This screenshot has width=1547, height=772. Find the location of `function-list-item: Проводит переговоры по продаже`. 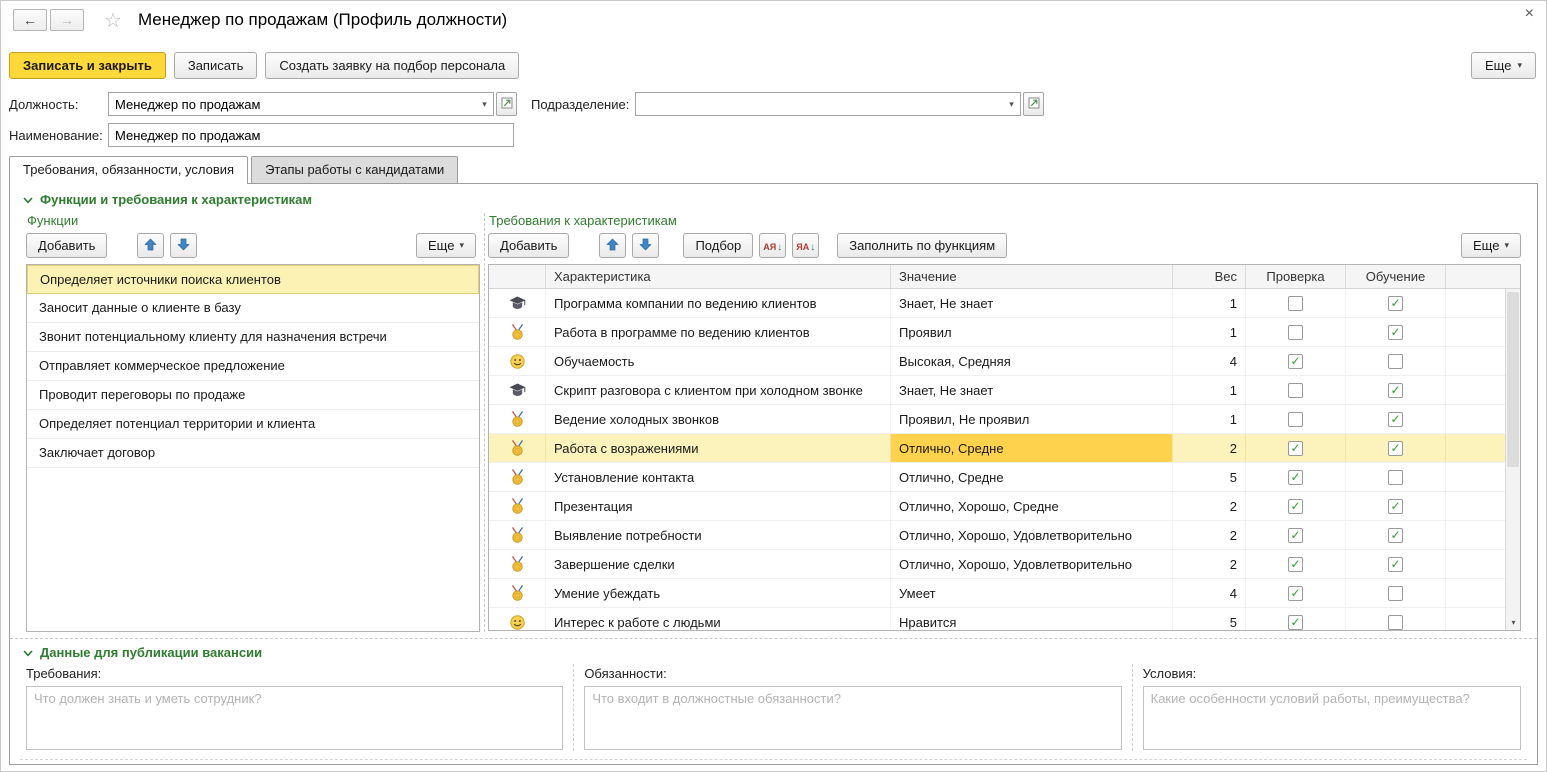

function-list-item: Проводит переговоры по продаже is located at coordinates (253, 395).